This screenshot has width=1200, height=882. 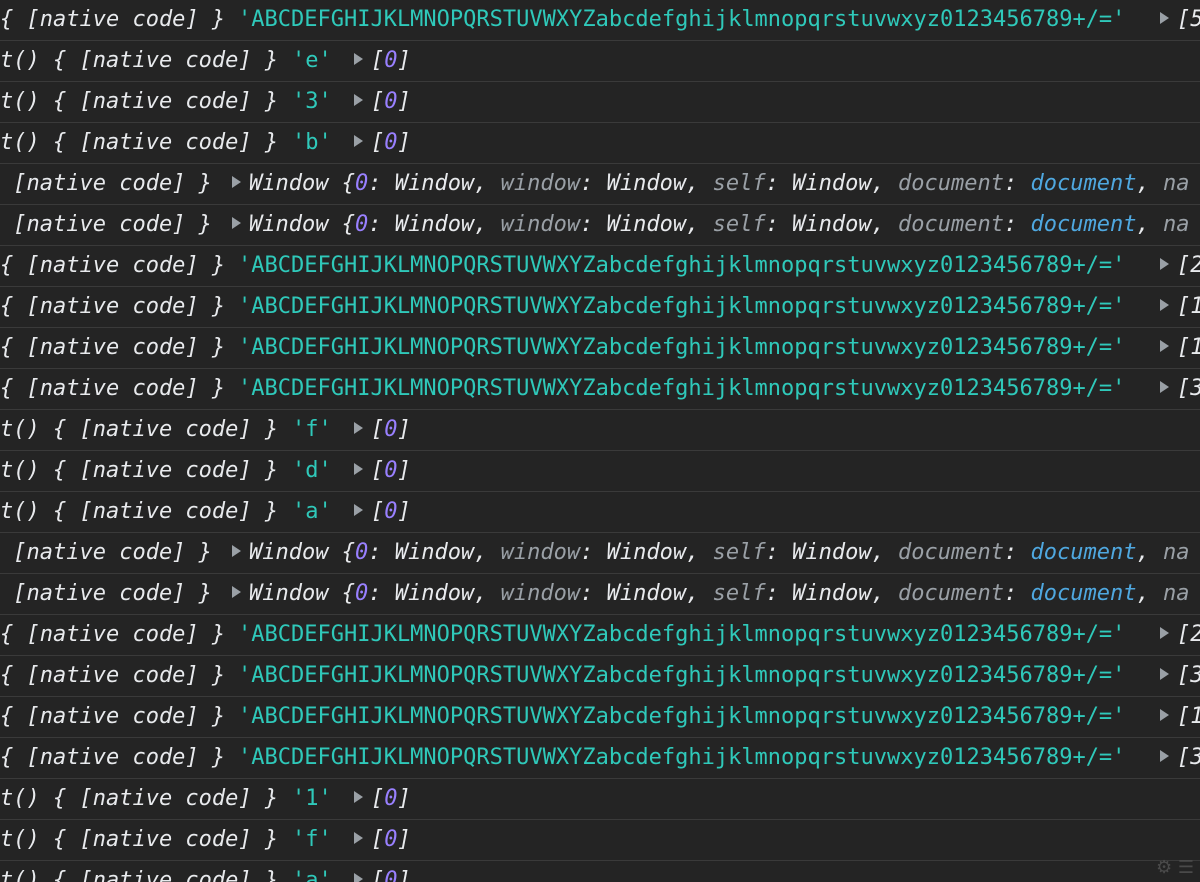 I want to click on console-row: t() { [native code] } '1' [0], so click(x=600, y=799).